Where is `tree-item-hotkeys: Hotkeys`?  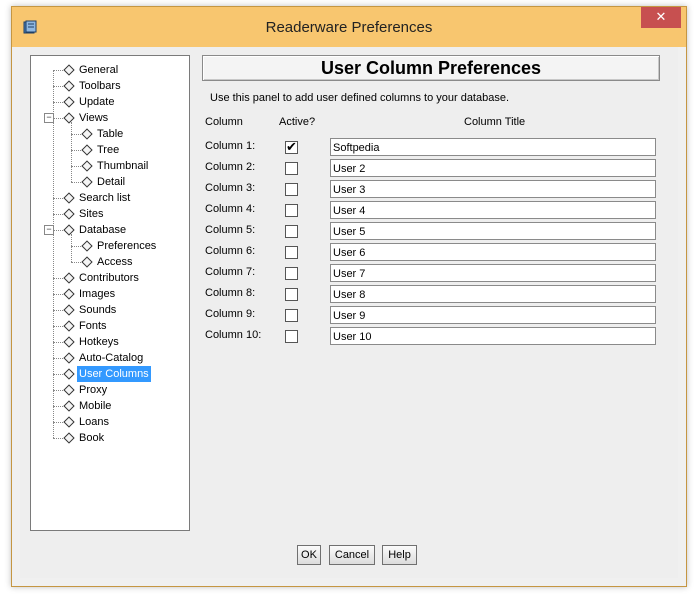 tree-item-hotkeys: Hotkeys is located at coordinates (109, 342).